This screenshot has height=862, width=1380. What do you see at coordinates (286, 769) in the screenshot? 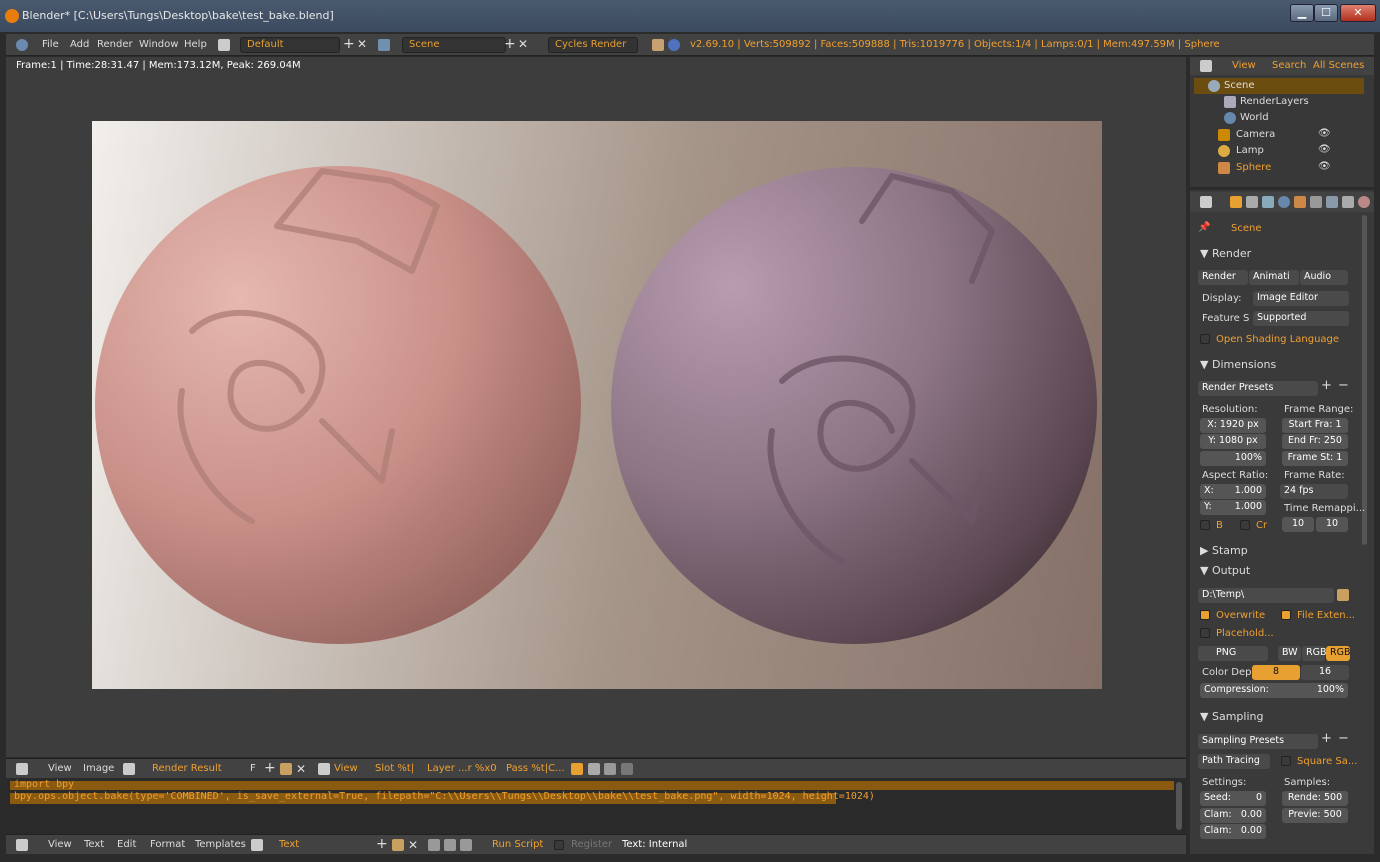
I see `open-image-icon` at bounding box center [286, 769].